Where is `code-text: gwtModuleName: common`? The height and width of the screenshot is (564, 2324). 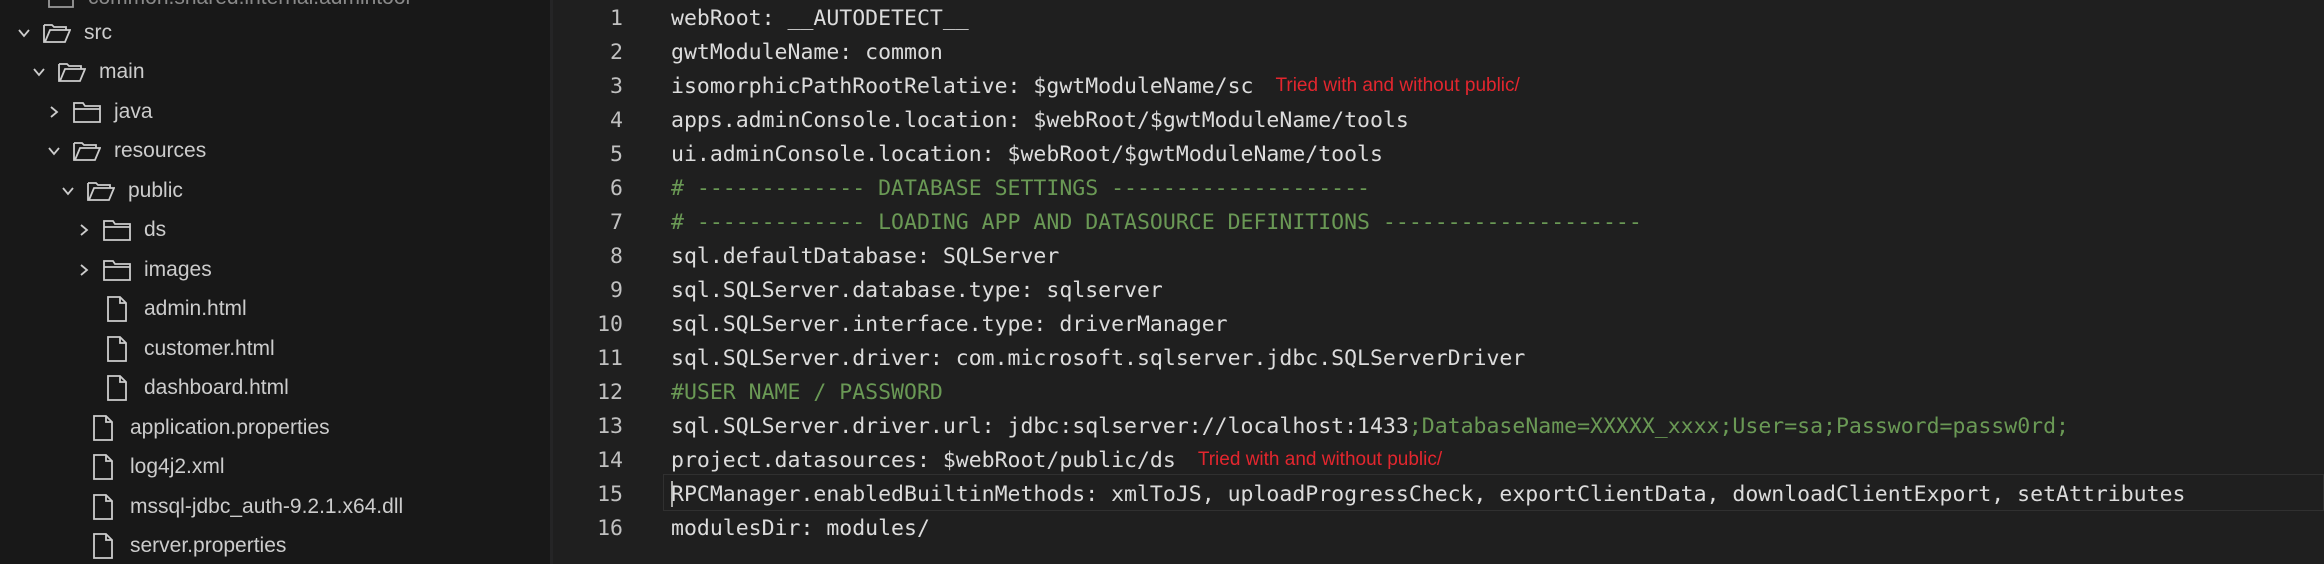
code-text: gwtModuleName: common is located at coordinates (807, 52).